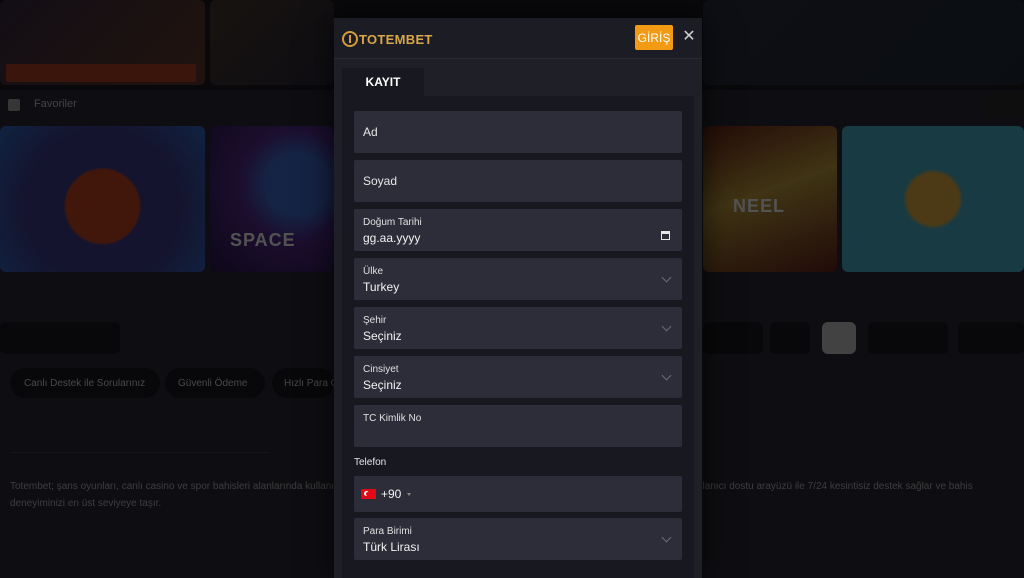 This screenshot has width=1024, height=578. Describe the element at coordinates (759, 206) in the screenshot. I see `bg-card-caption: NEEL` at that location.